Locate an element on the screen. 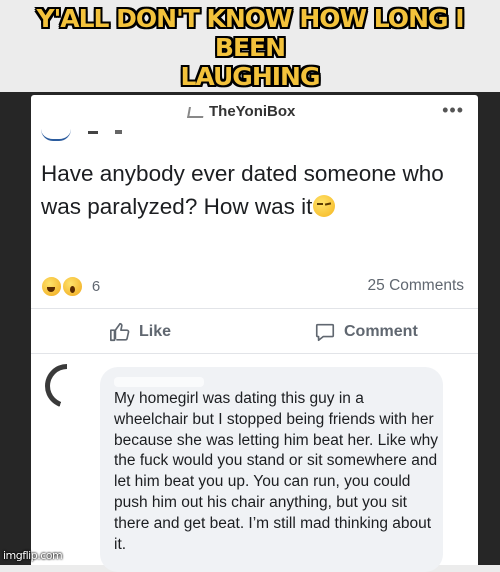  caption-line-2: LAUGHING is located at coordinates (250, 76).